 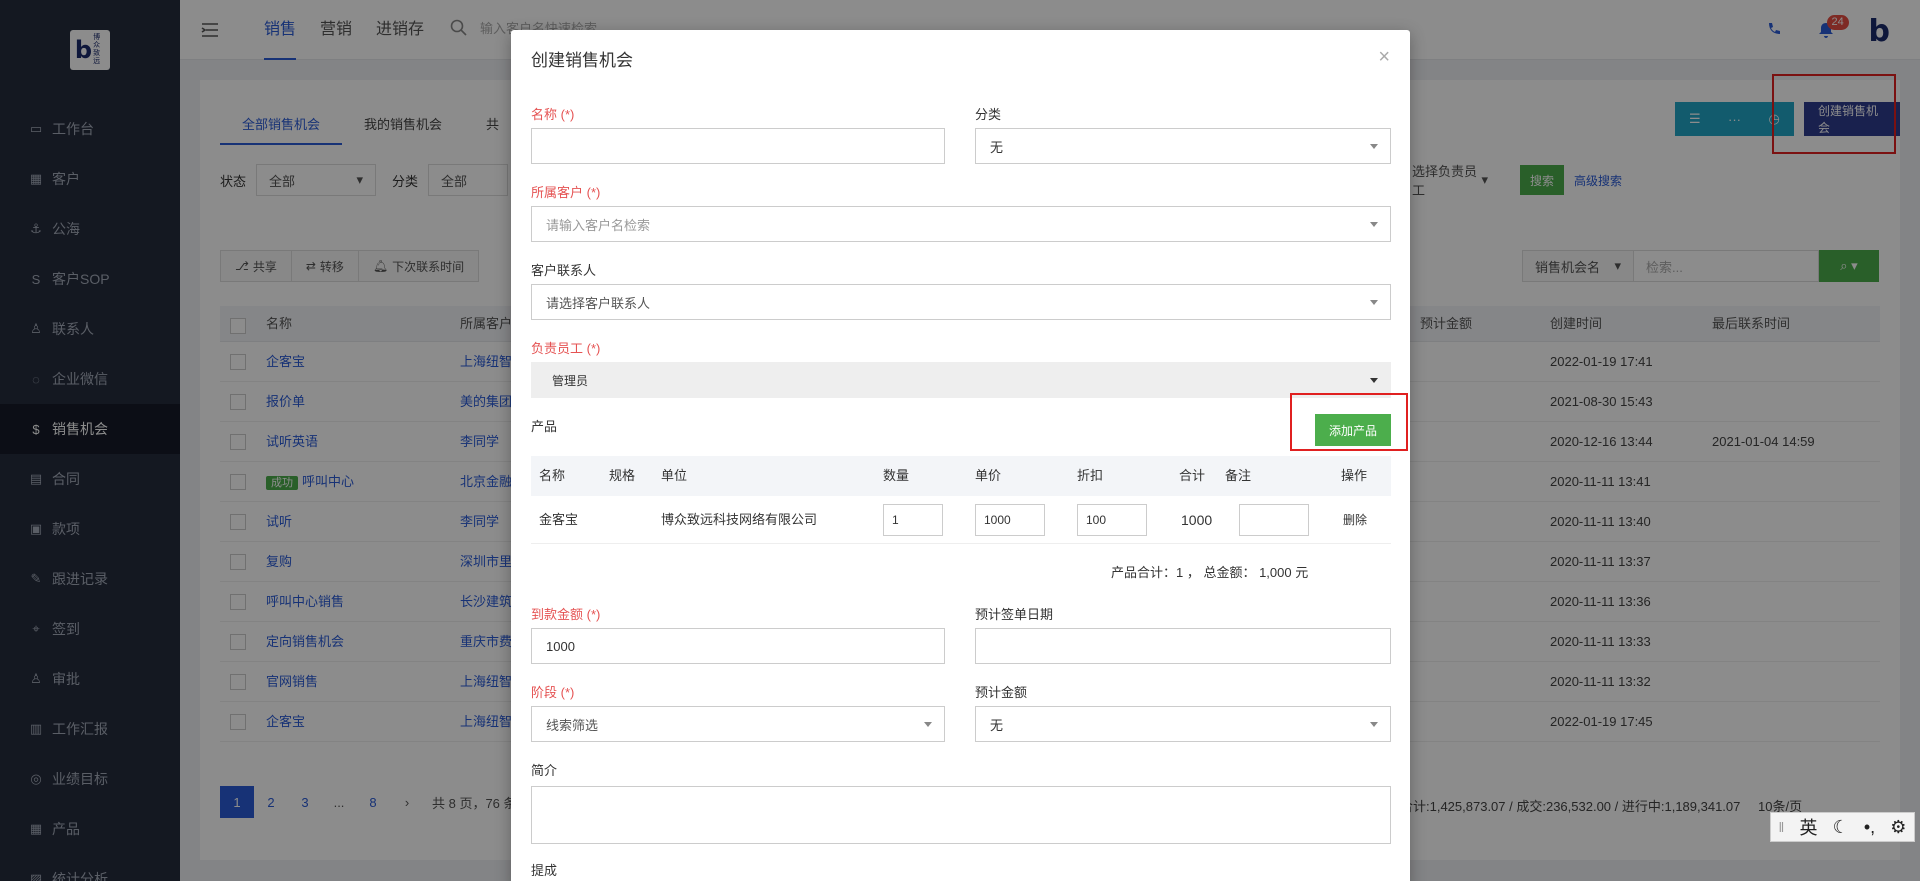 What do you see at coordinates (1001, 692) in the screenshot?
I see `expected-amount-label: 预计金额` at bounding box center [1001, 692].